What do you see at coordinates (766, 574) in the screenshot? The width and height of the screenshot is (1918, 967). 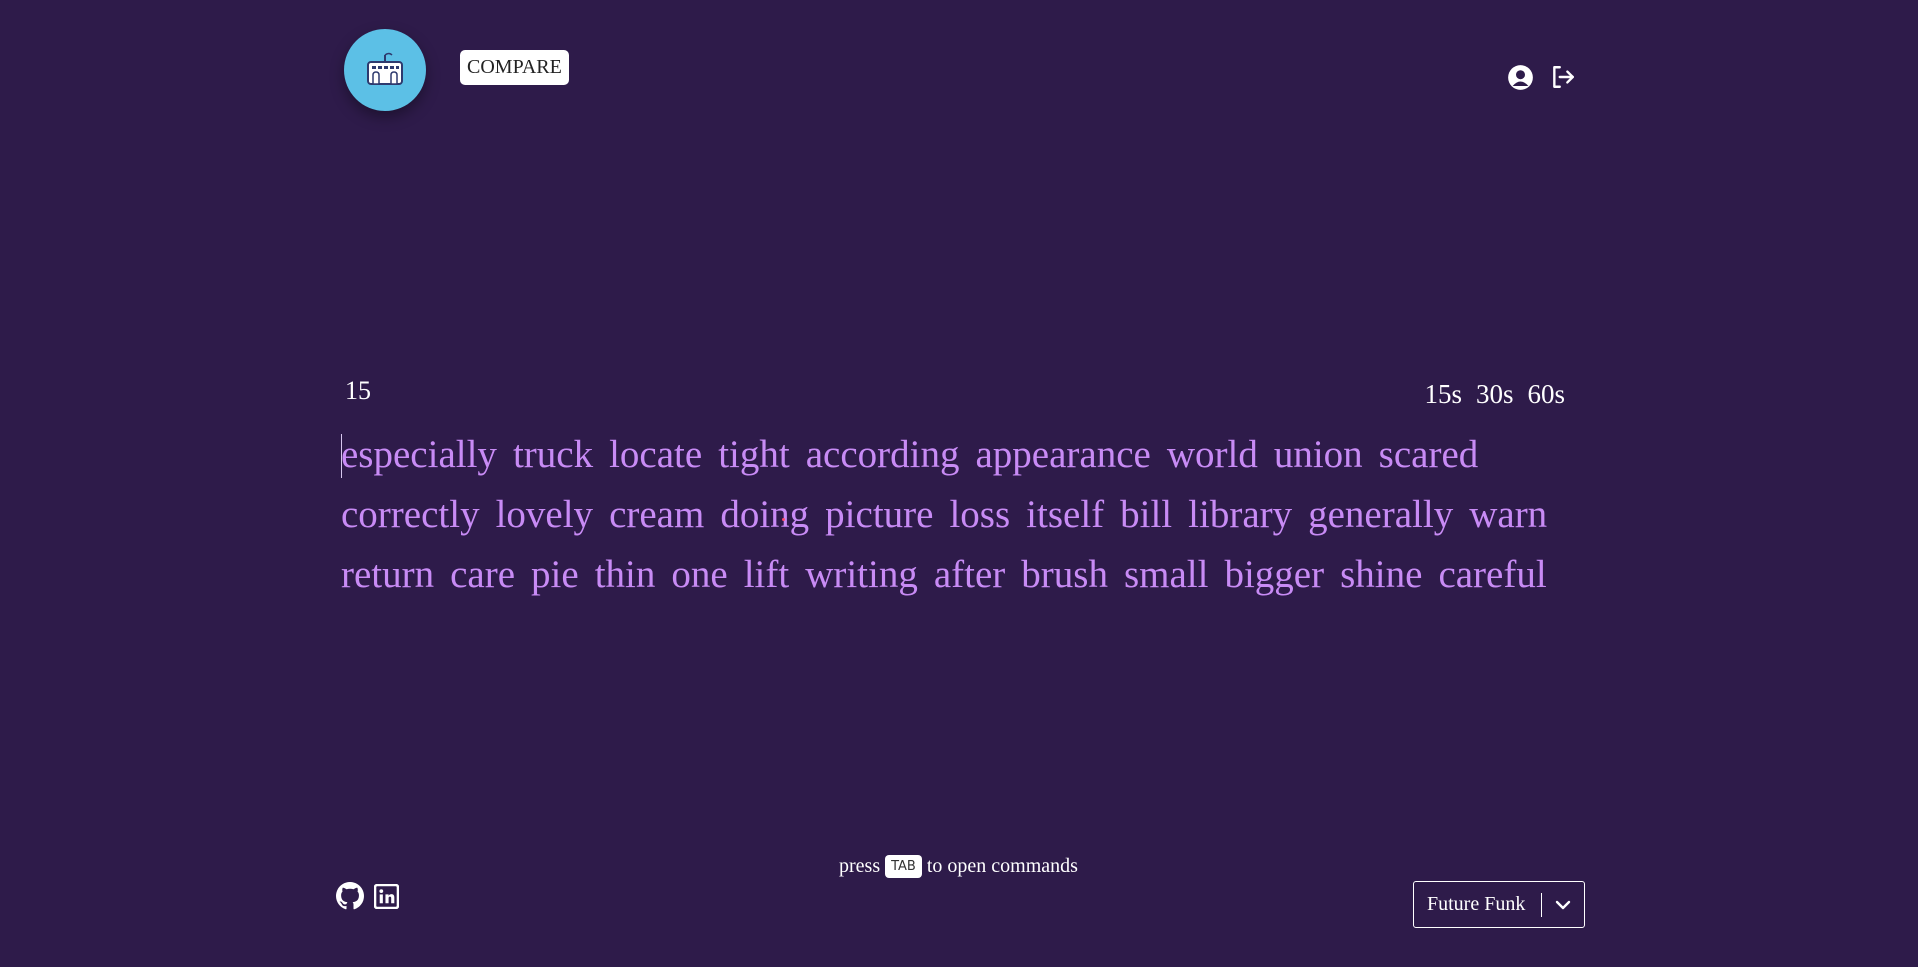 I see `word: lift` at bounding box center [766, 574].